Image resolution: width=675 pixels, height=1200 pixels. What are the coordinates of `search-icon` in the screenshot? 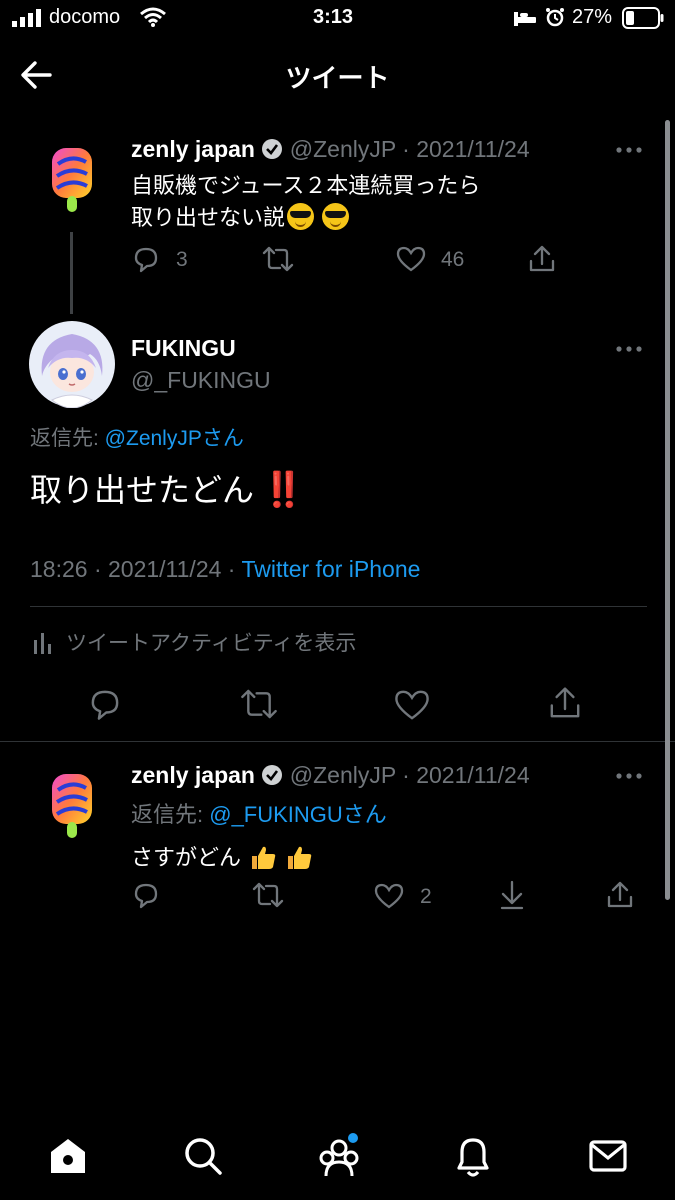 It's located at (203, 1156).